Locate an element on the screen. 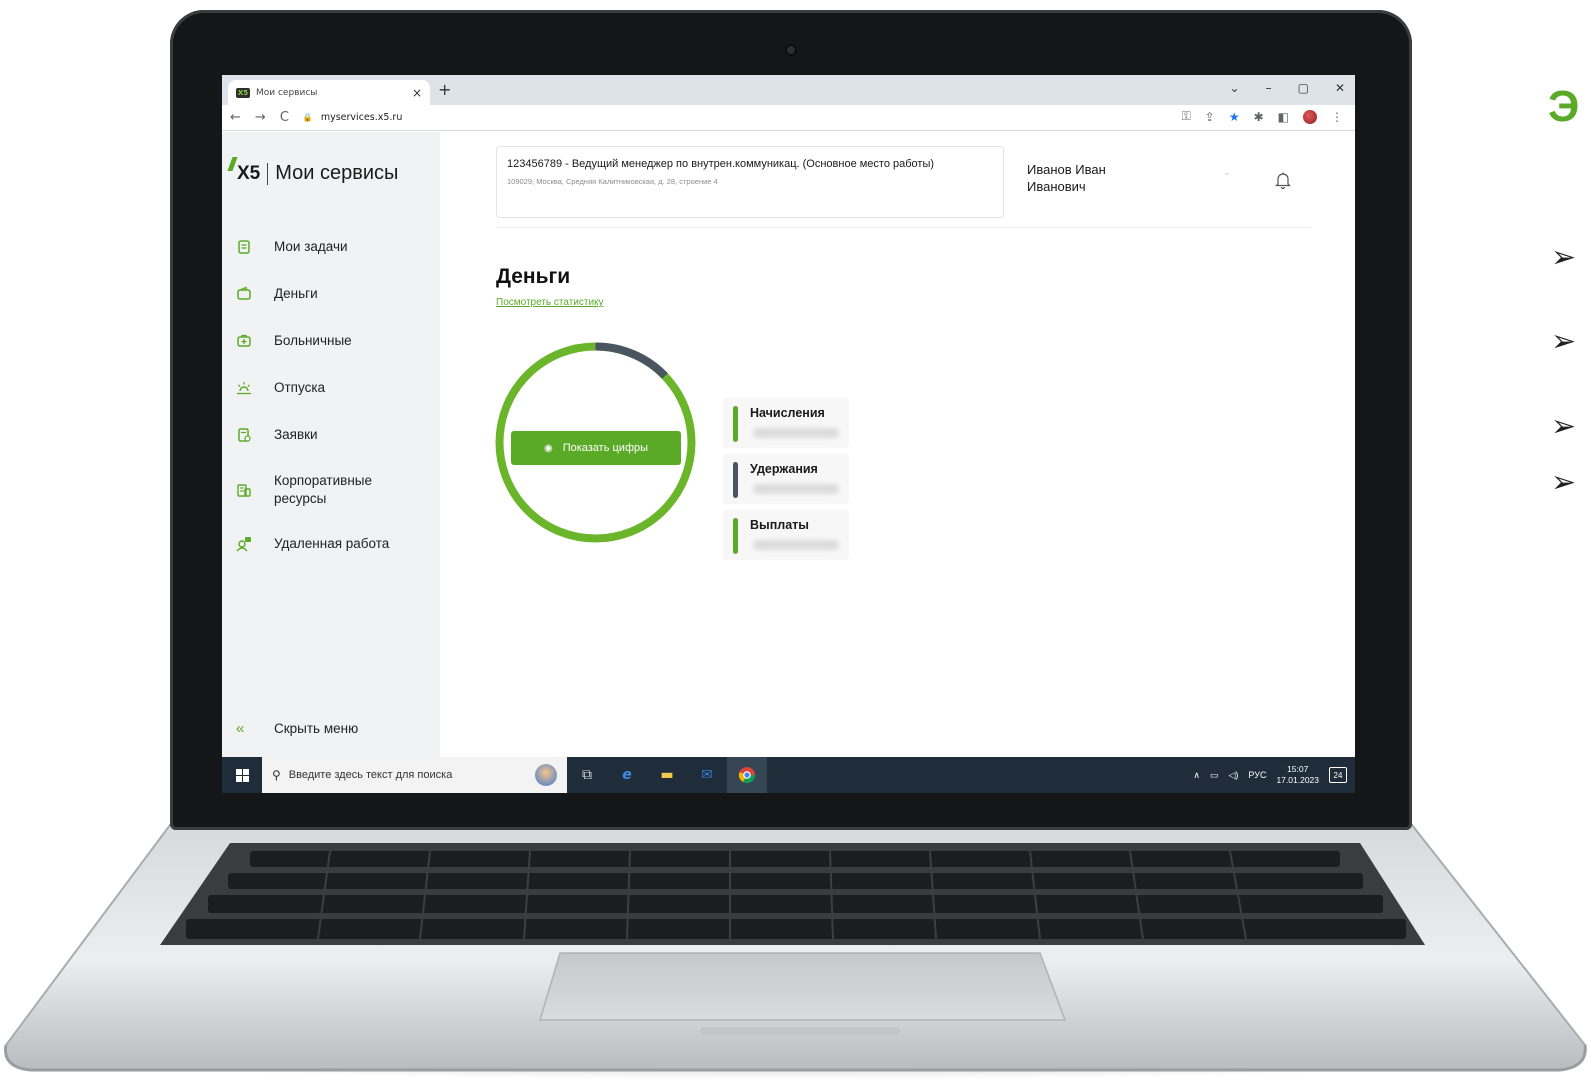 The width and height of the screenshot is (1591, 1088). slide-heading-fragment: Э is located at coordinates (1564, 106).